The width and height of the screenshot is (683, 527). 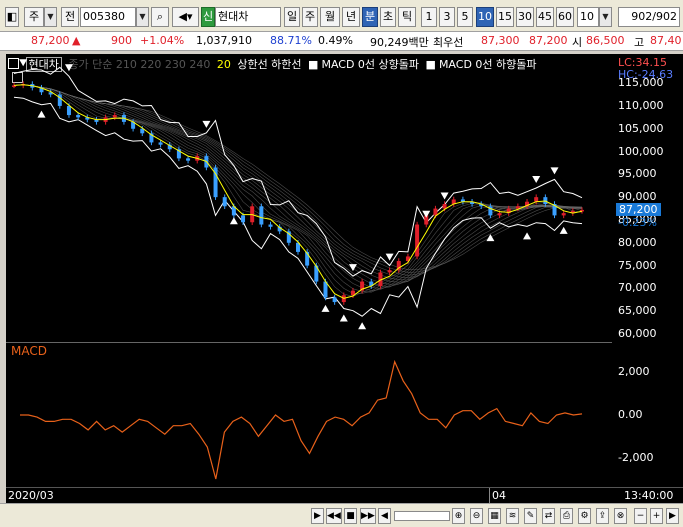 I want to click on tab-minute: 분, so click(x=370, y=17).